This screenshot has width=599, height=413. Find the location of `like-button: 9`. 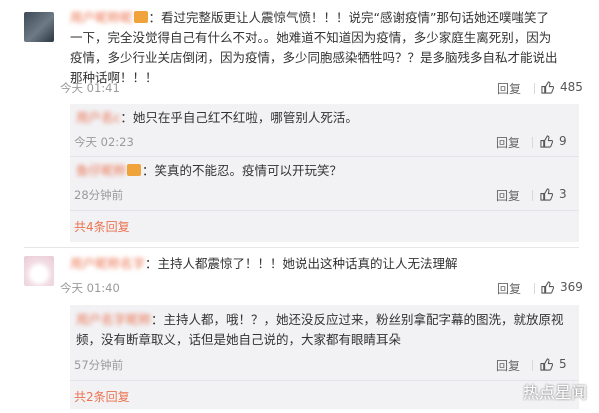

like-button: 9 is located at coordinates (553, 141).